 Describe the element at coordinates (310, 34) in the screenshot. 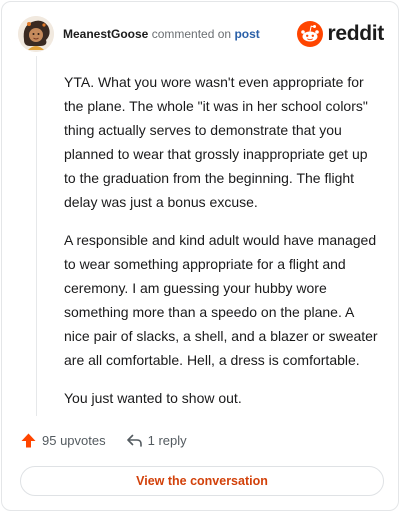

I see `reddit-logo-icon` at that location.